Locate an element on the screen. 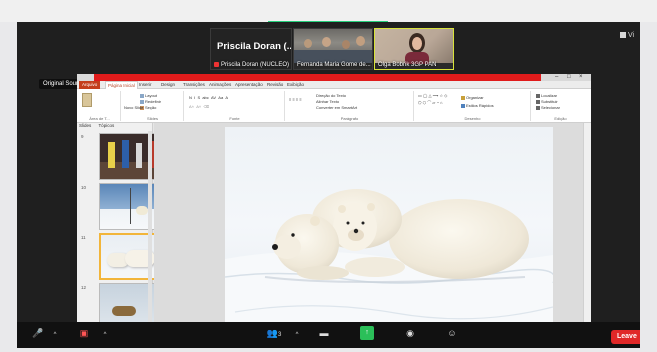 The image size is (657, 352). tab-topicos: Tópicos is located at coordinates (106, 125).